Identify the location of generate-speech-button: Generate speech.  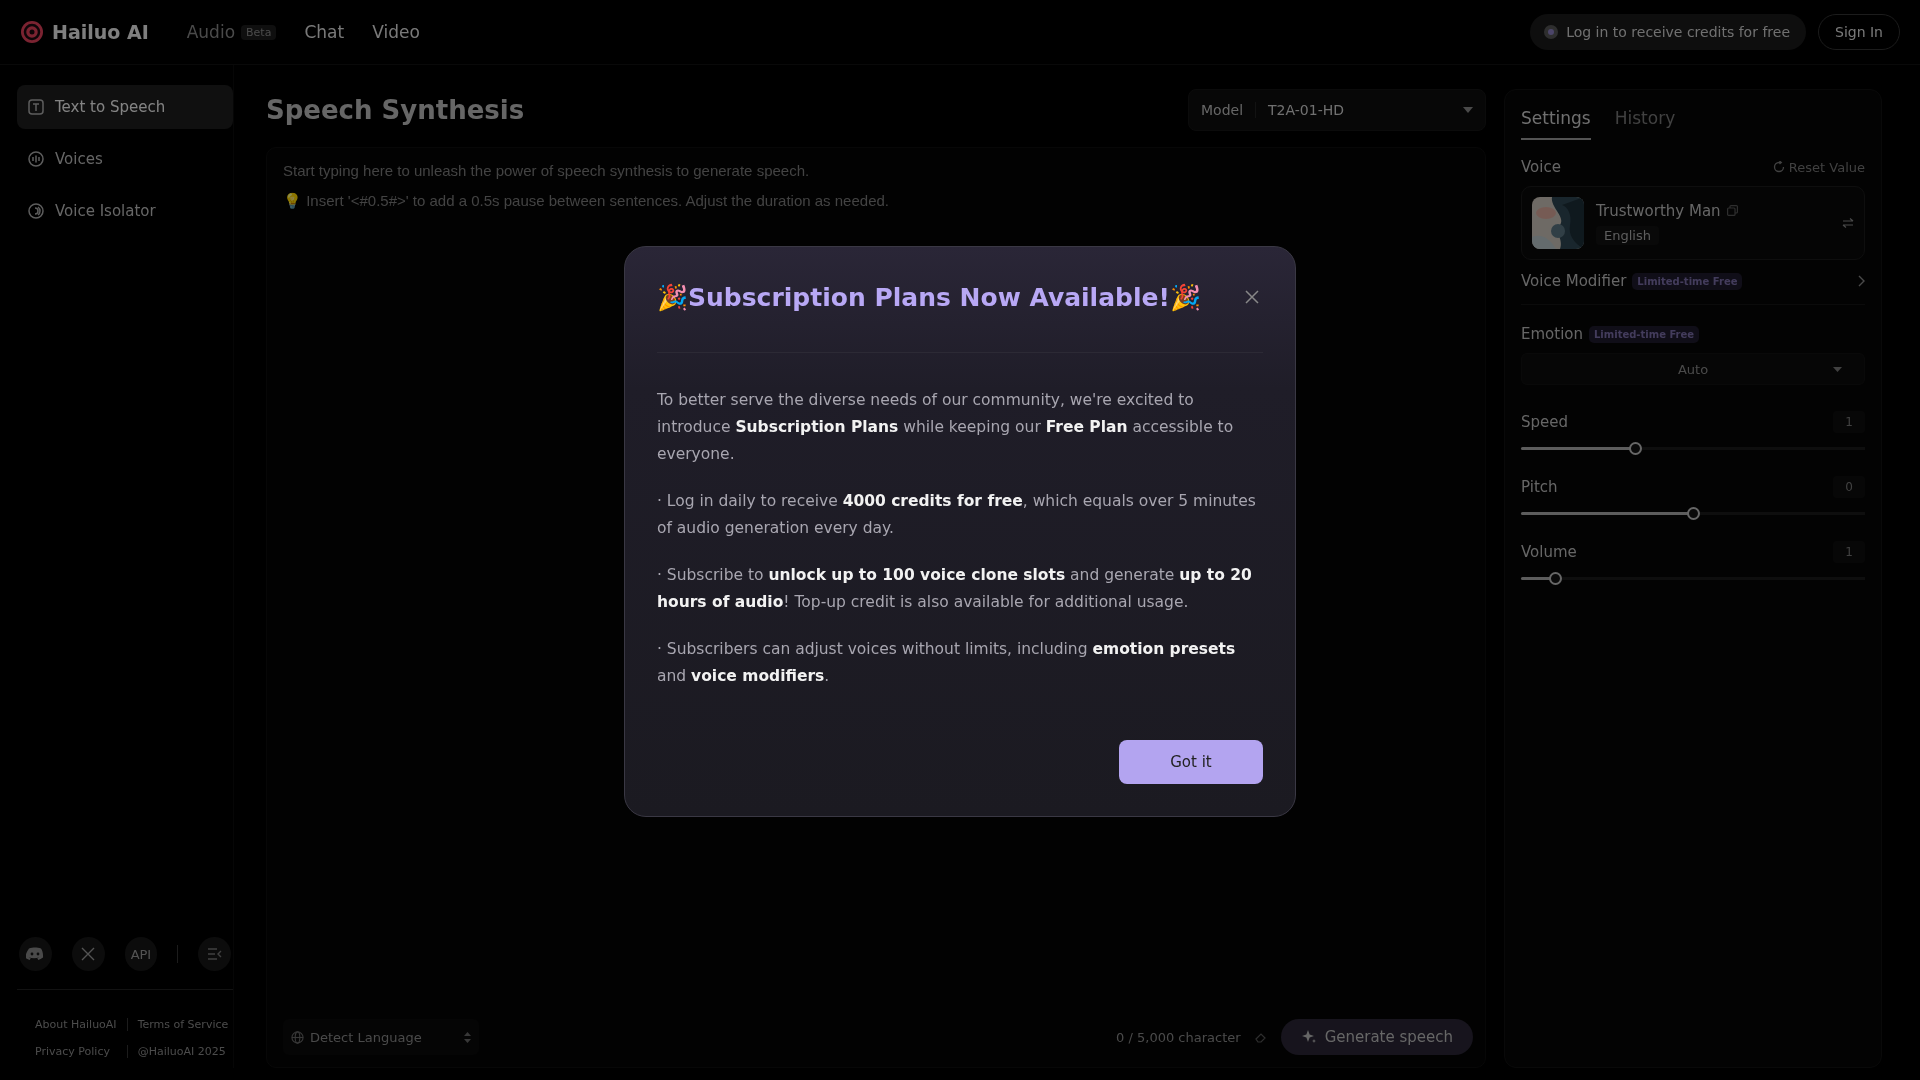
(1376, 1037).